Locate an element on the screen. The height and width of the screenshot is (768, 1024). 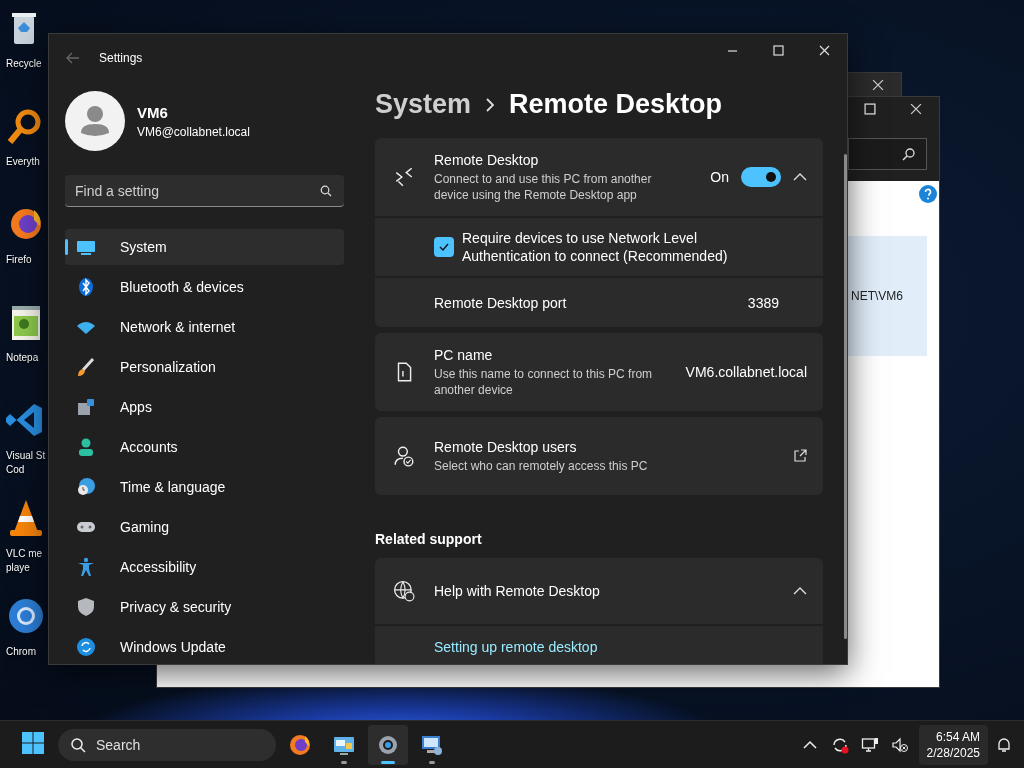
nav-item: Gaming is located at coordinates (204, 527).